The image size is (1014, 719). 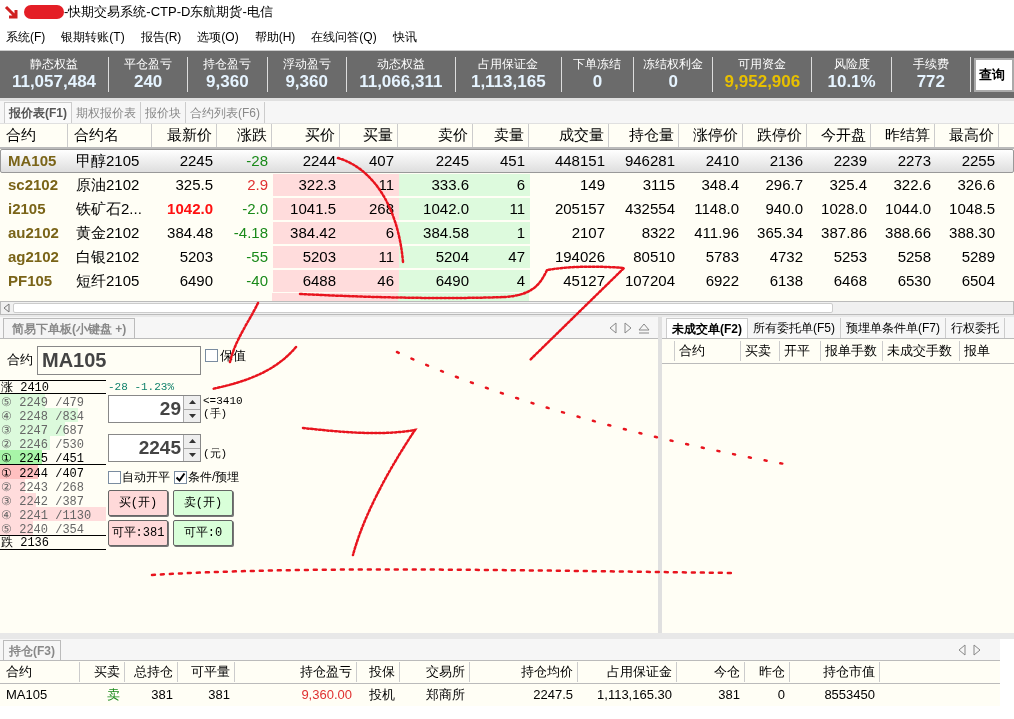 What do you see at coordinates (26, 37) in the screenshot?
I see `menu-item: 系统(F)` at bounding box center [26, 37].